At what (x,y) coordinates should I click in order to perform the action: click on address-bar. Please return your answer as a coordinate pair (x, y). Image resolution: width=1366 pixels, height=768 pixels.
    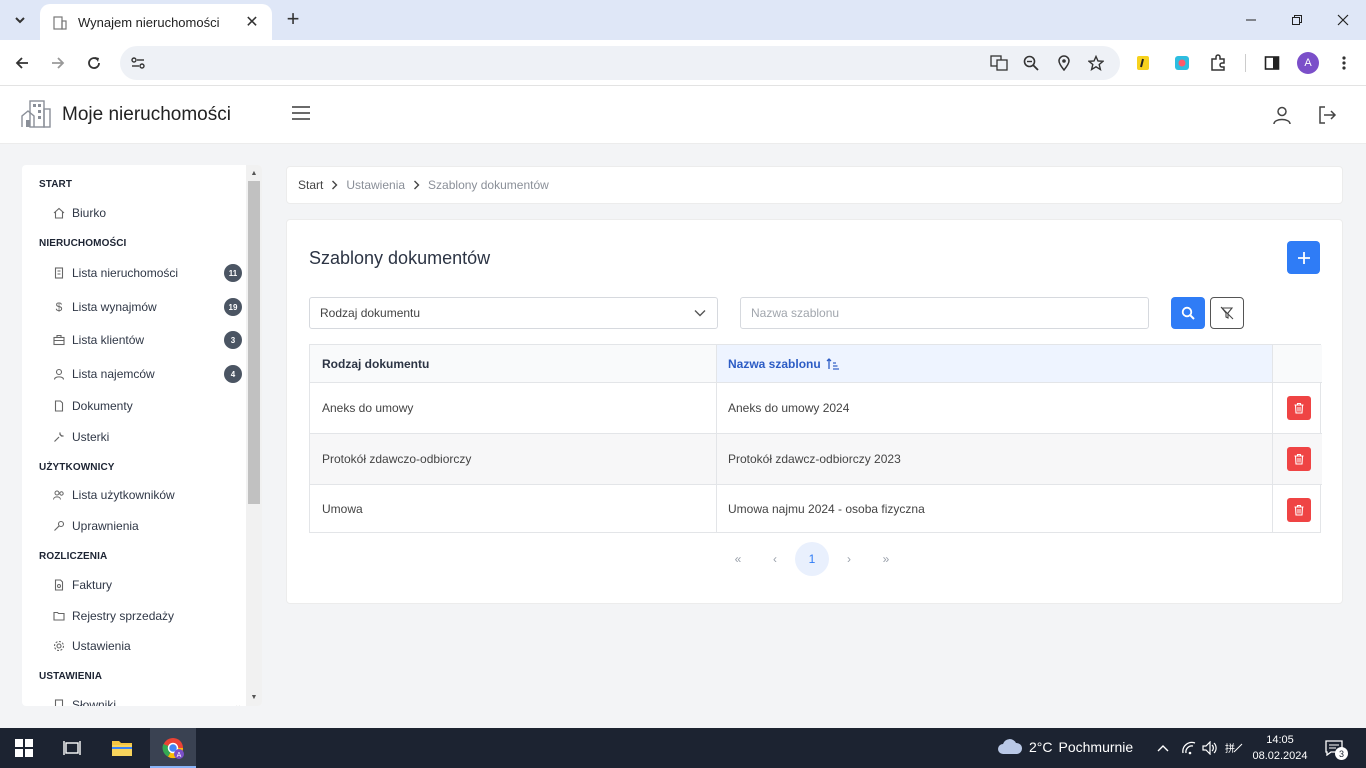
    Looking at the image, I should click on (620, 63).